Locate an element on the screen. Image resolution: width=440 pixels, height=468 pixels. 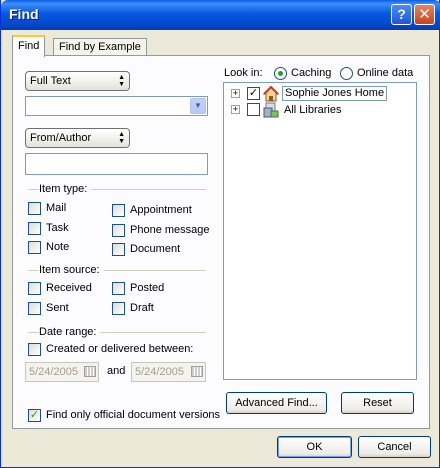
checkbox-label: Draft is located at coordinates (142, 308).